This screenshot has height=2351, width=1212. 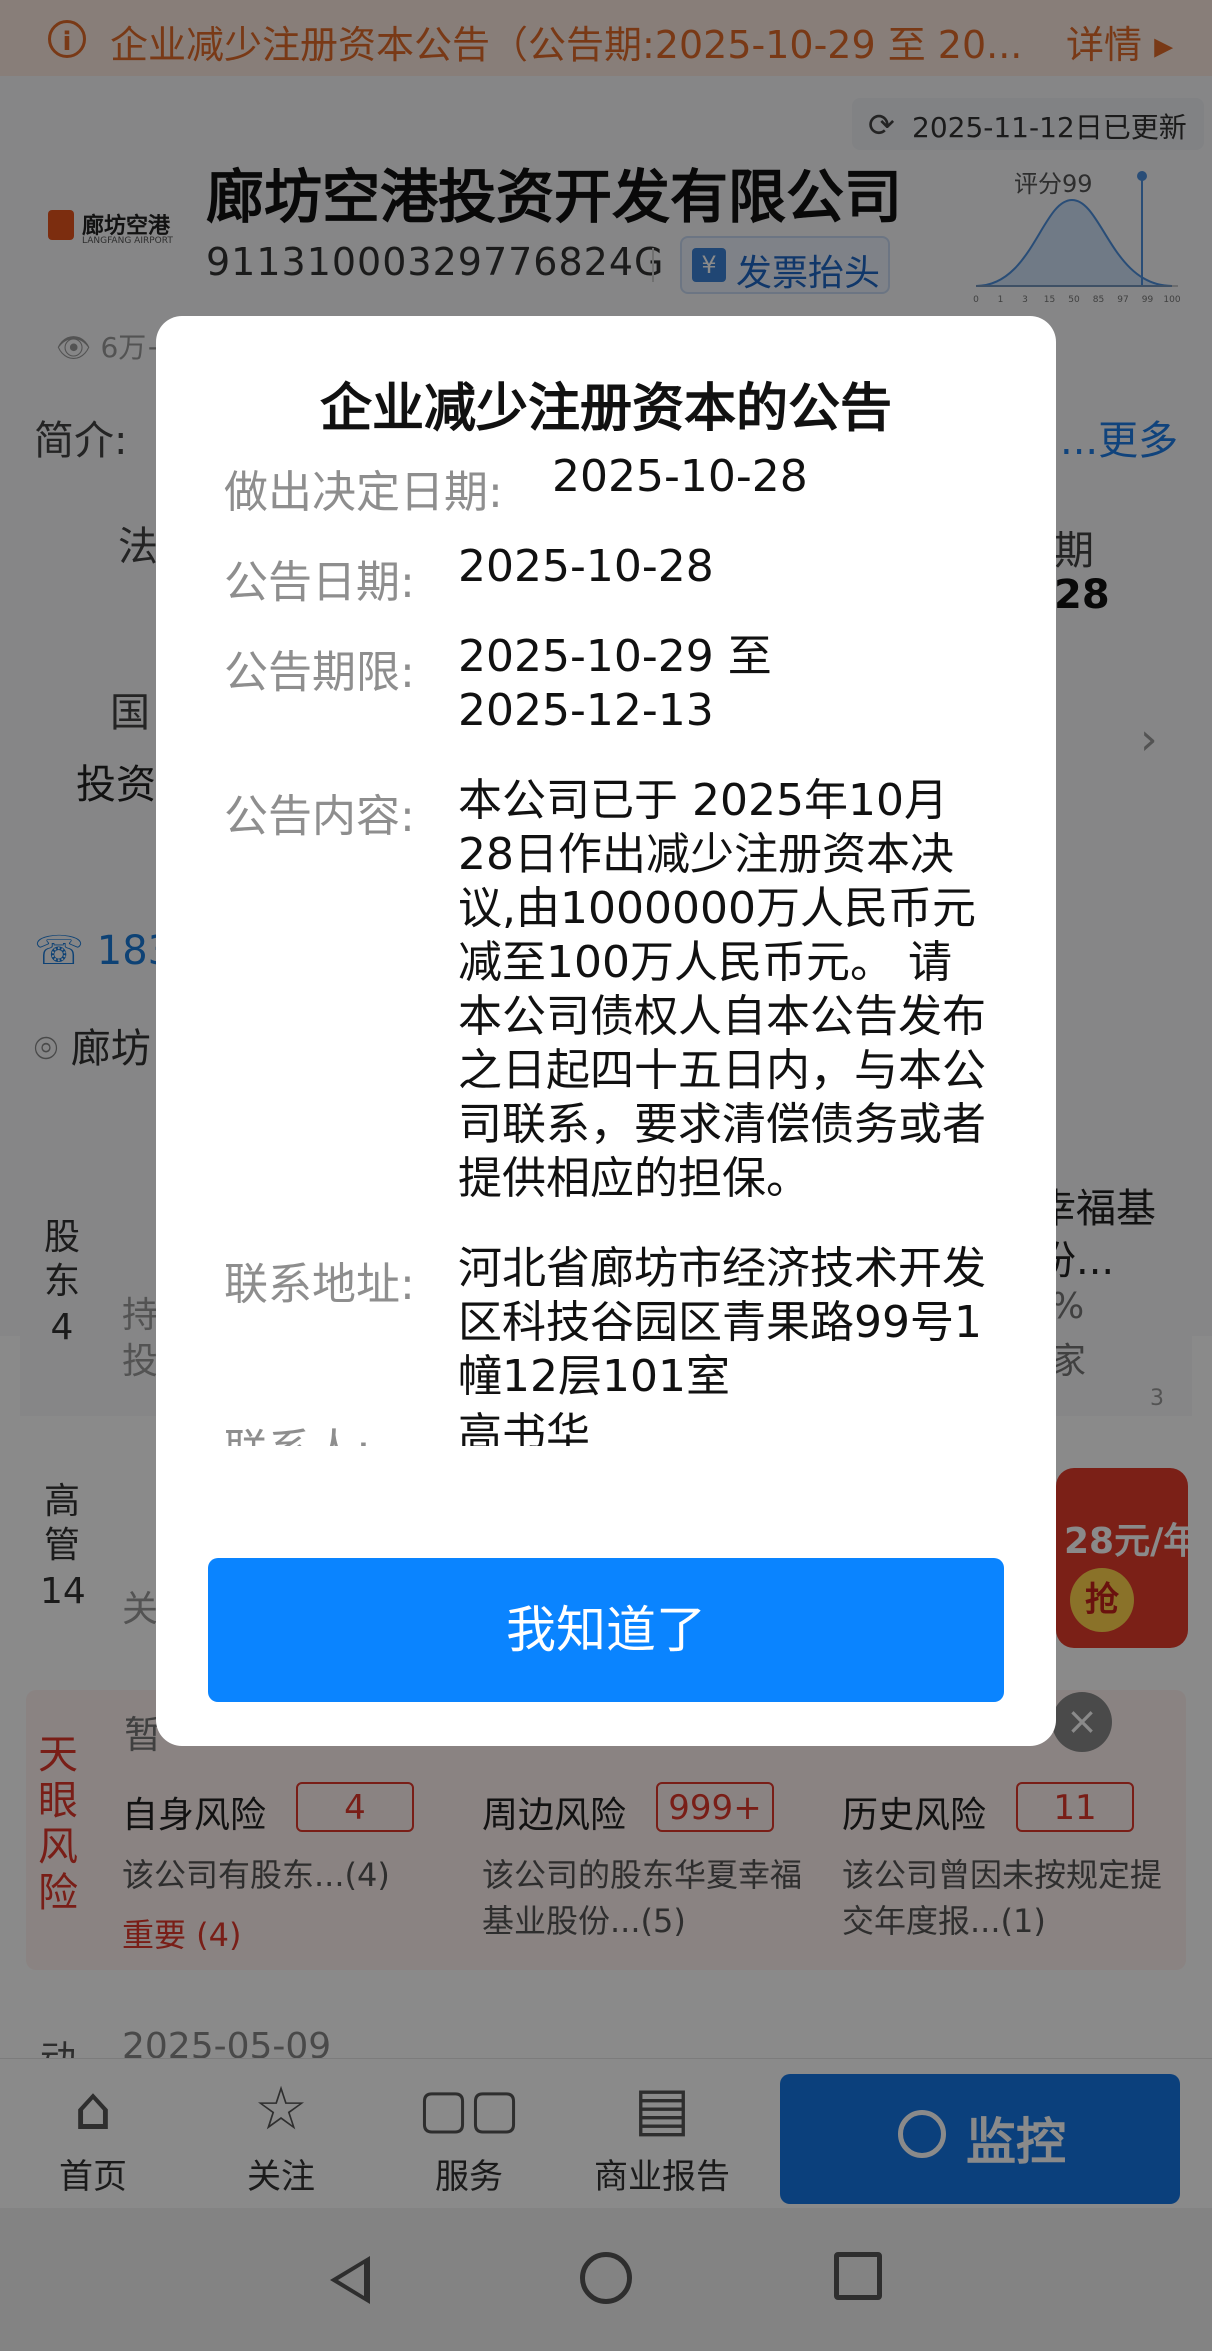 What do you see at coordinates (363, 492) in the screenshot?
I see `decision-date-label: 做出决定日期:` at bounding box center [363, 492].